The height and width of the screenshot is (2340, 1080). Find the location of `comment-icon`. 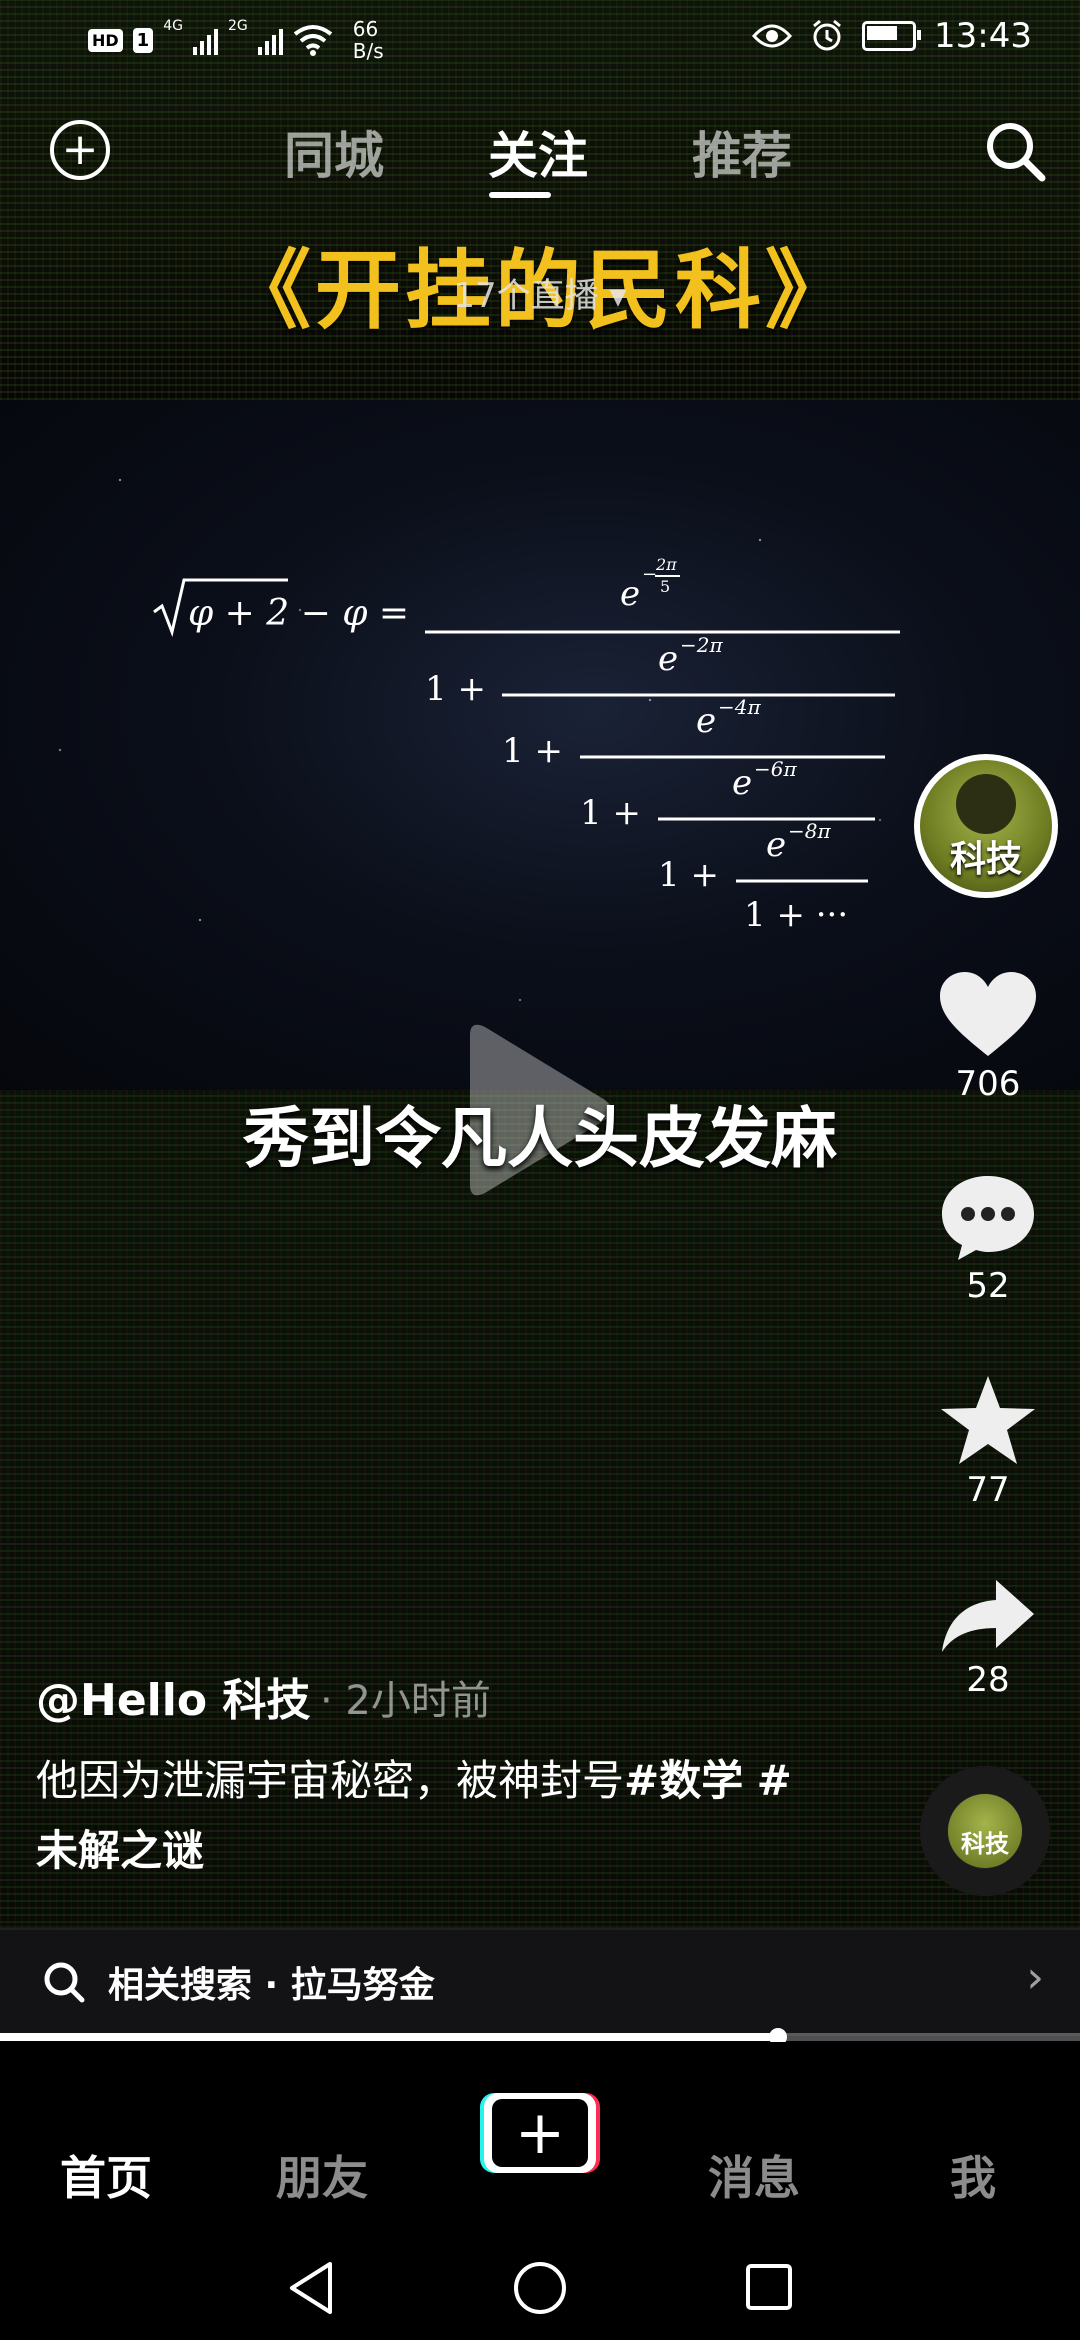

comment-icon is located at coordinates (988, 1218).